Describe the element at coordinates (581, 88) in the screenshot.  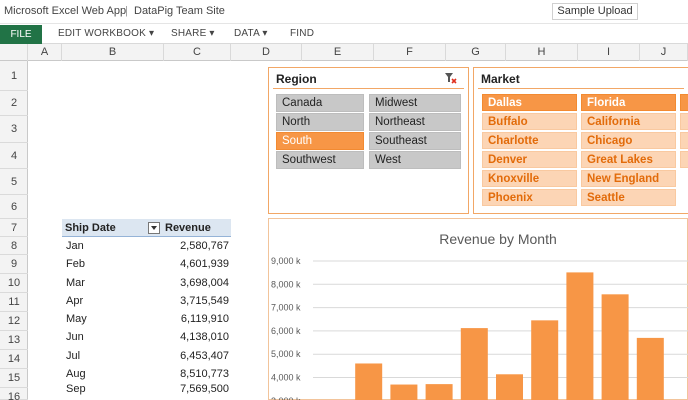
I see `market-slicer-divider` at that location.